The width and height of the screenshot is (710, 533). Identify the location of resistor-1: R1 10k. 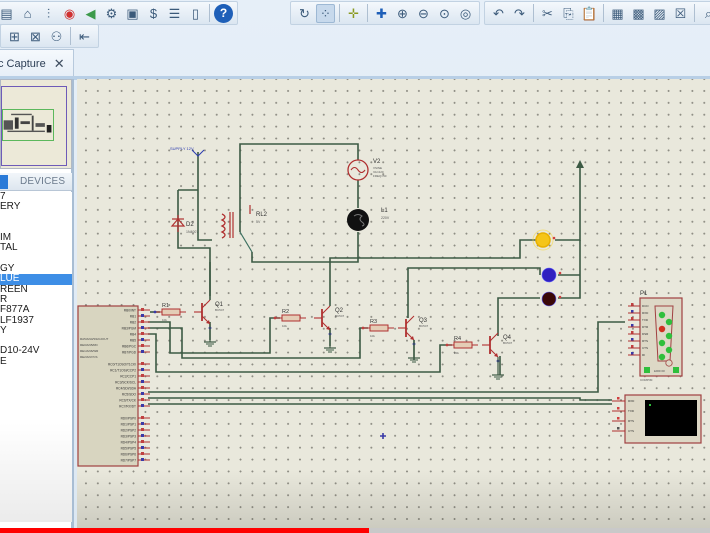
(169, 312).